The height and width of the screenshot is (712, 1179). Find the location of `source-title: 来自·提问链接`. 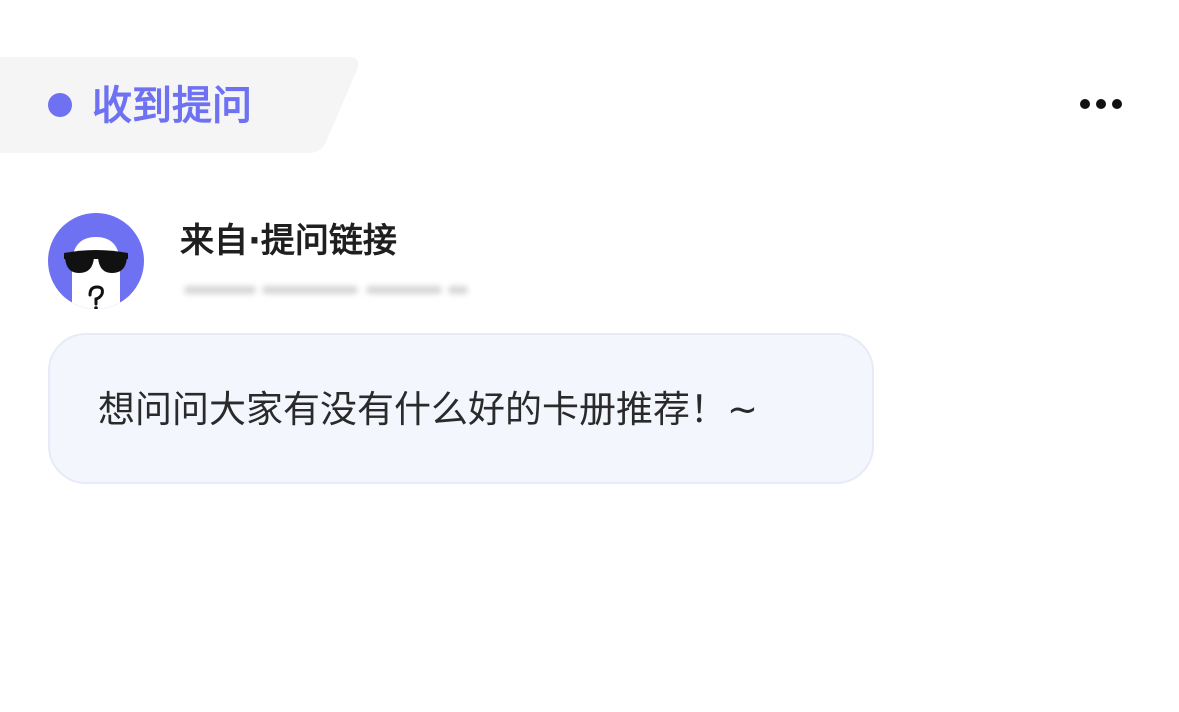

source-title: 来自·提问链接 is located at coordinates (288, 241).